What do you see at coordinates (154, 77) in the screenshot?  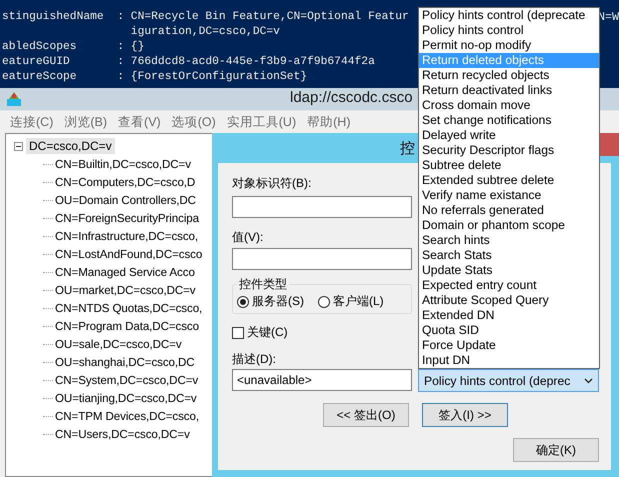 I see `terminal-line: eatureScope : {ForestOrConfigurationSet}` at bounding box center [154, 77].